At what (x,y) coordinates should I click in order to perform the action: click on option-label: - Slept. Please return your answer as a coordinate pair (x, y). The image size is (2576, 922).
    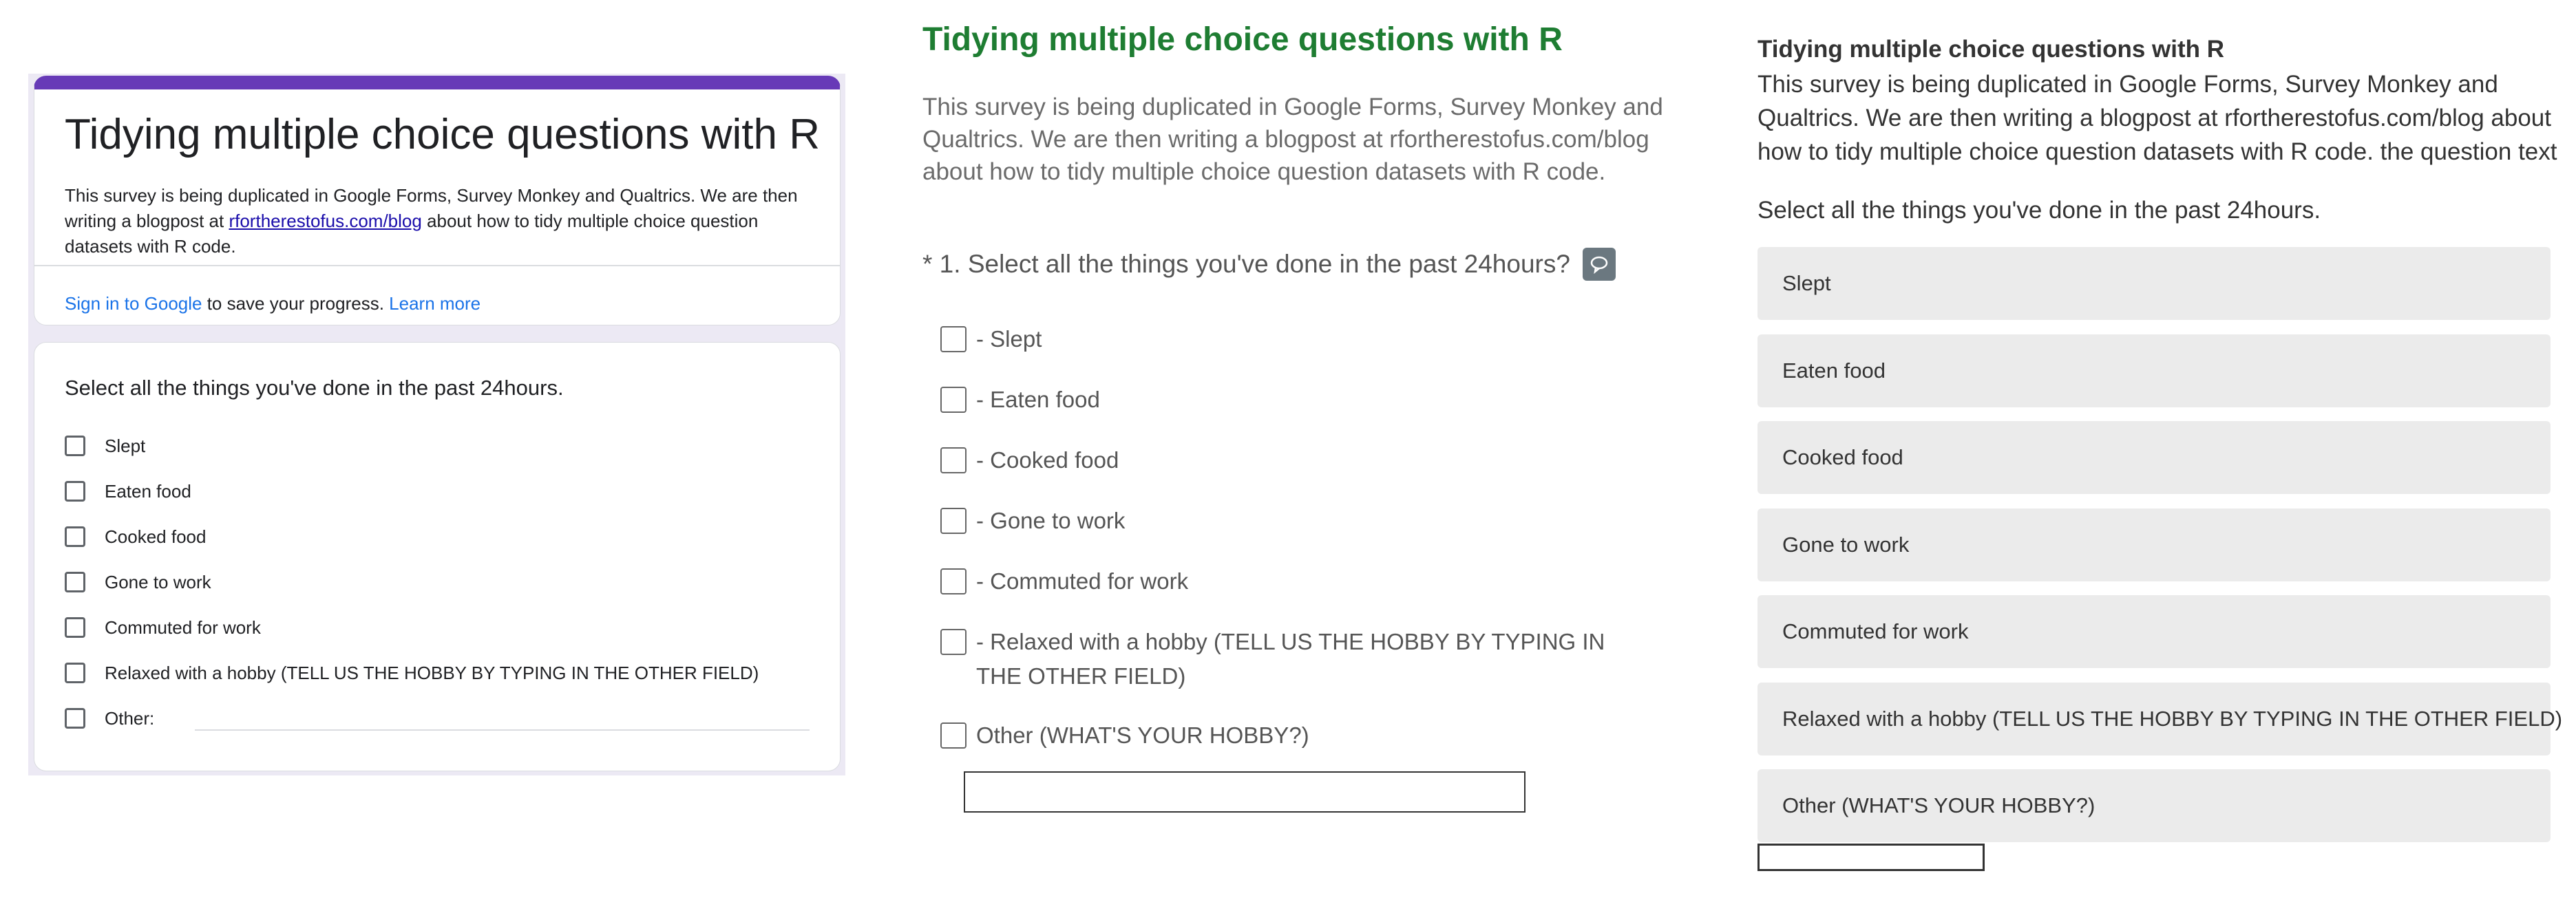
    Looking at the image, I should click on (1009, 339).